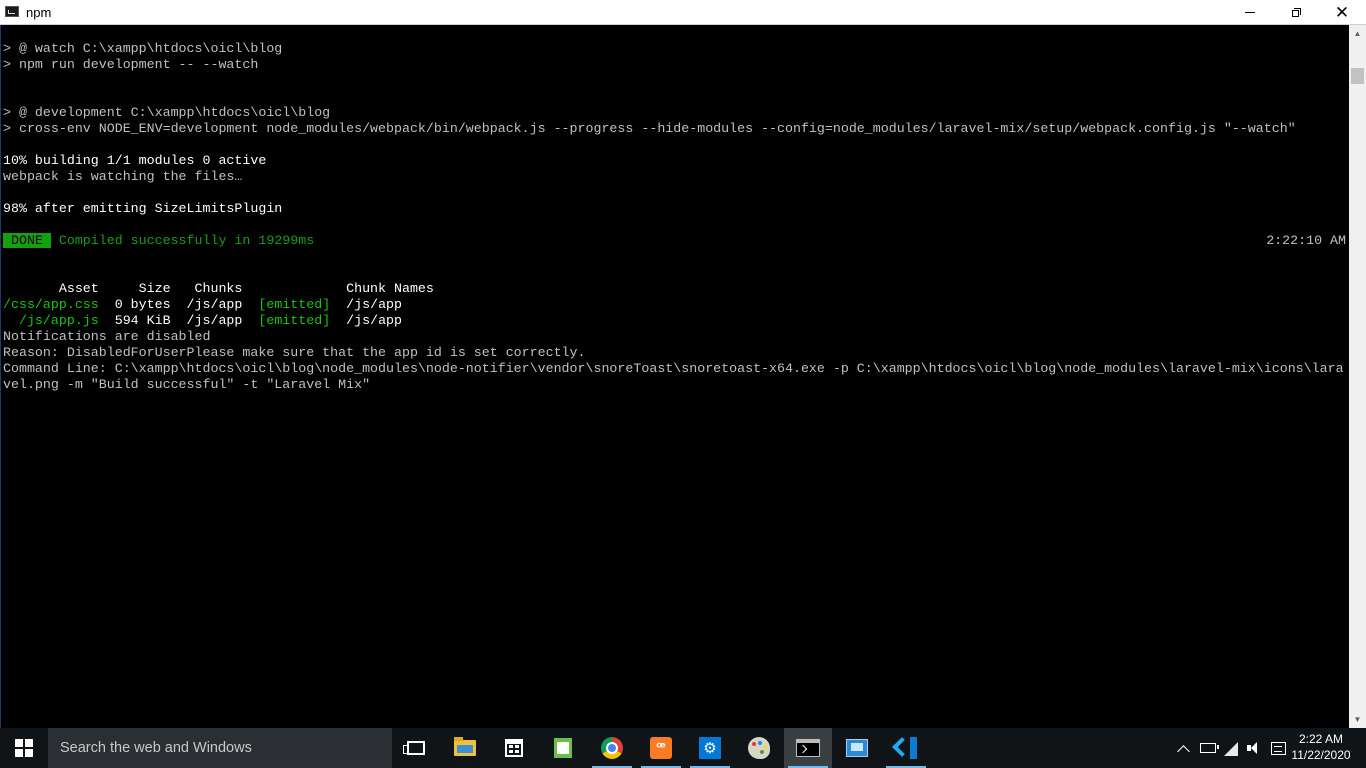 The height and width of the screenshot is (768, 1366). Describe the element at coordinates (220, 748) in the screenshot. I see `taskbar-search-box: Search the web and Windows` at that location.